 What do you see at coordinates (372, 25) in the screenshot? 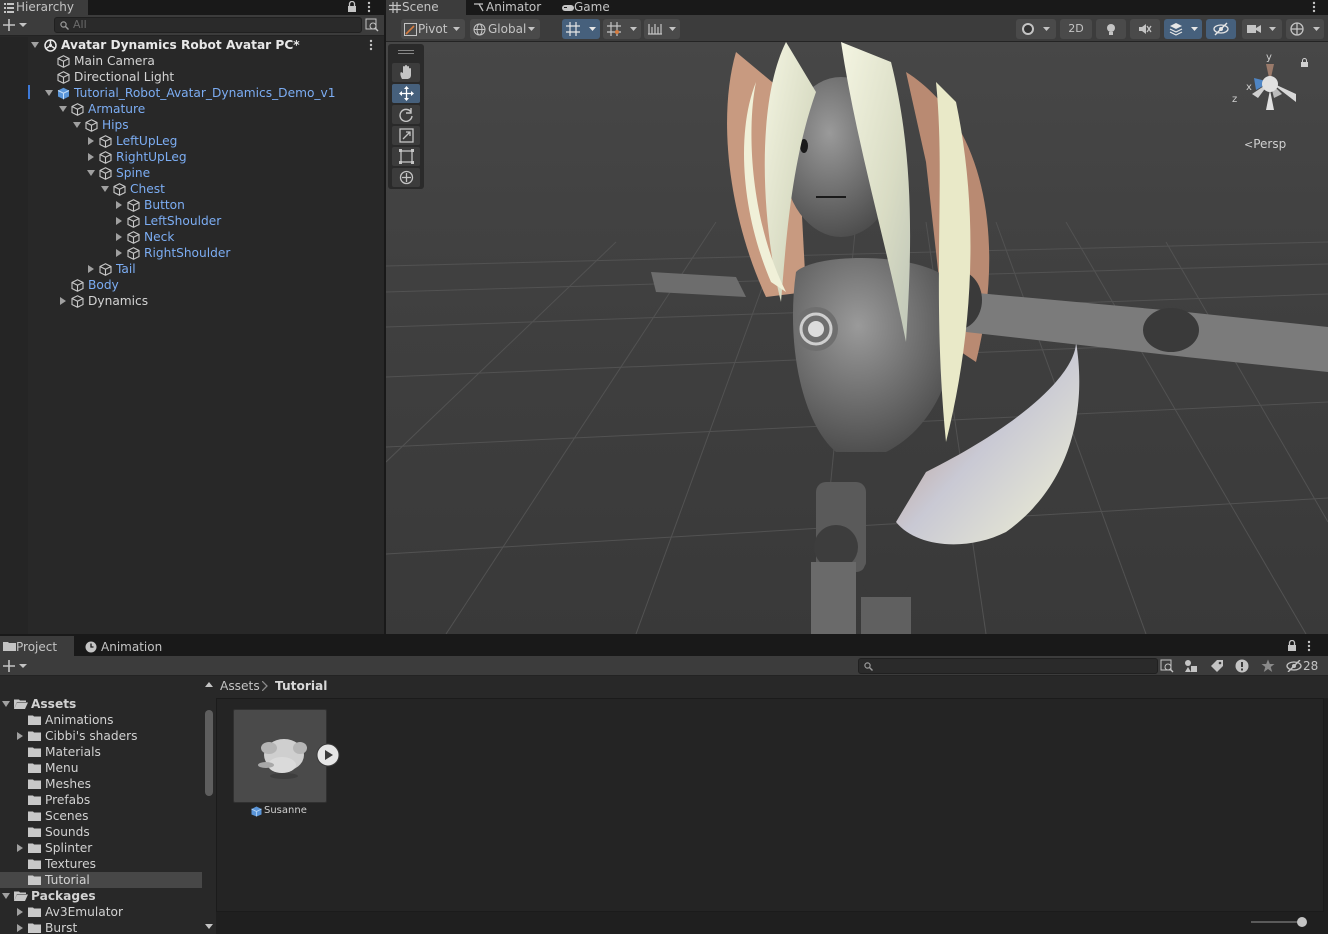
I see `scene-search-icon` at bounding box center [372, 25].